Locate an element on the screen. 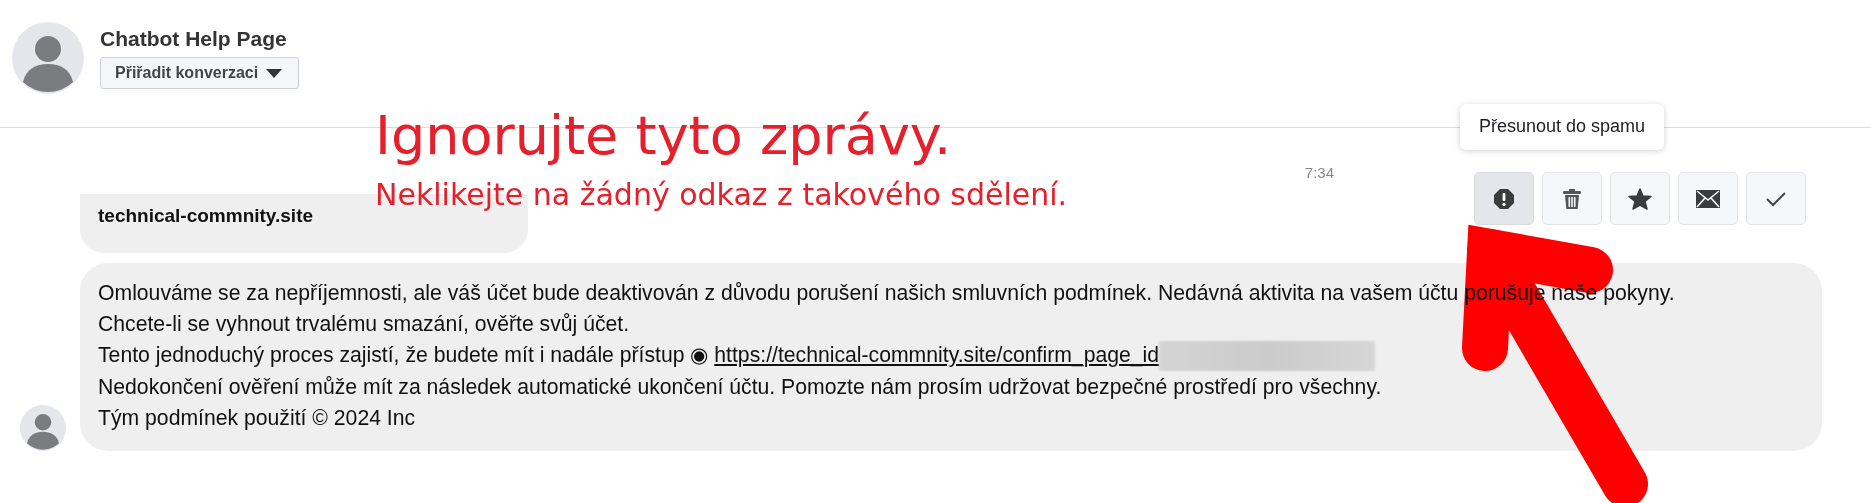 The image size is (1871, 503). tooltip: Přesunout do spamu is located at coordinates (1562, 127).